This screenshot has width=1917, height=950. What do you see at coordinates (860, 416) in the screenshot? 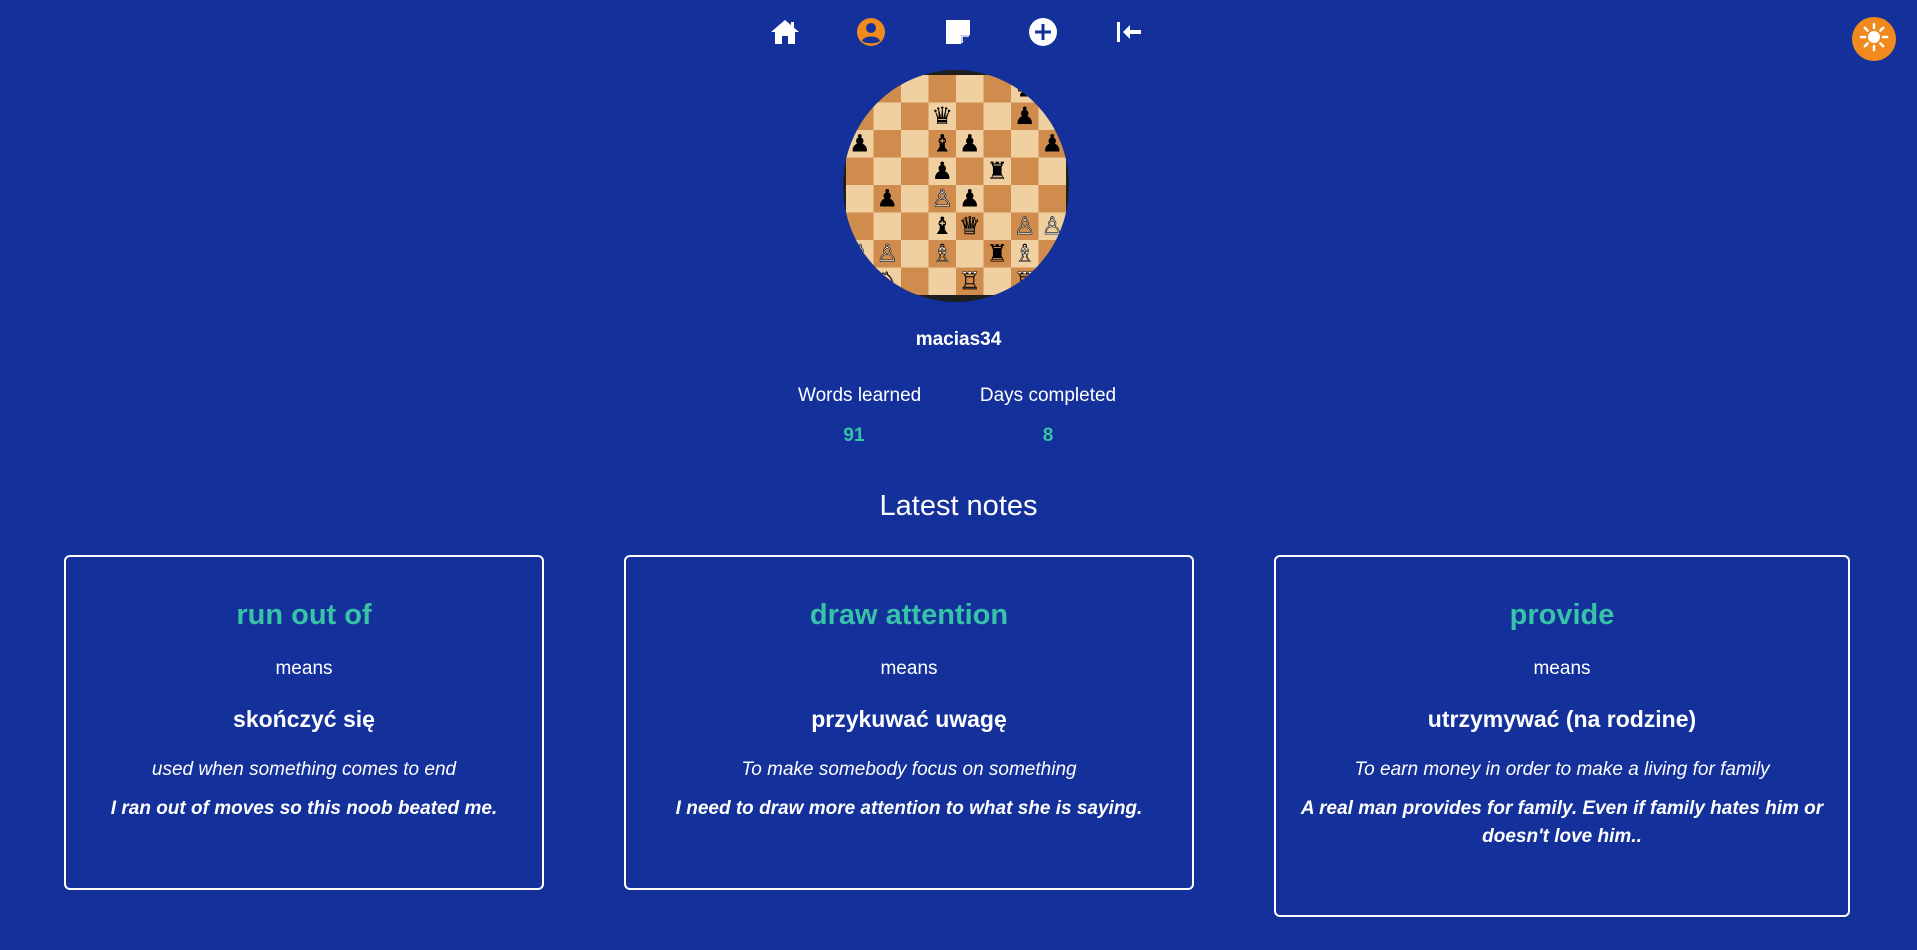
I see `stat-words-learned: Words learned 91` at bounding box center [860, 416].